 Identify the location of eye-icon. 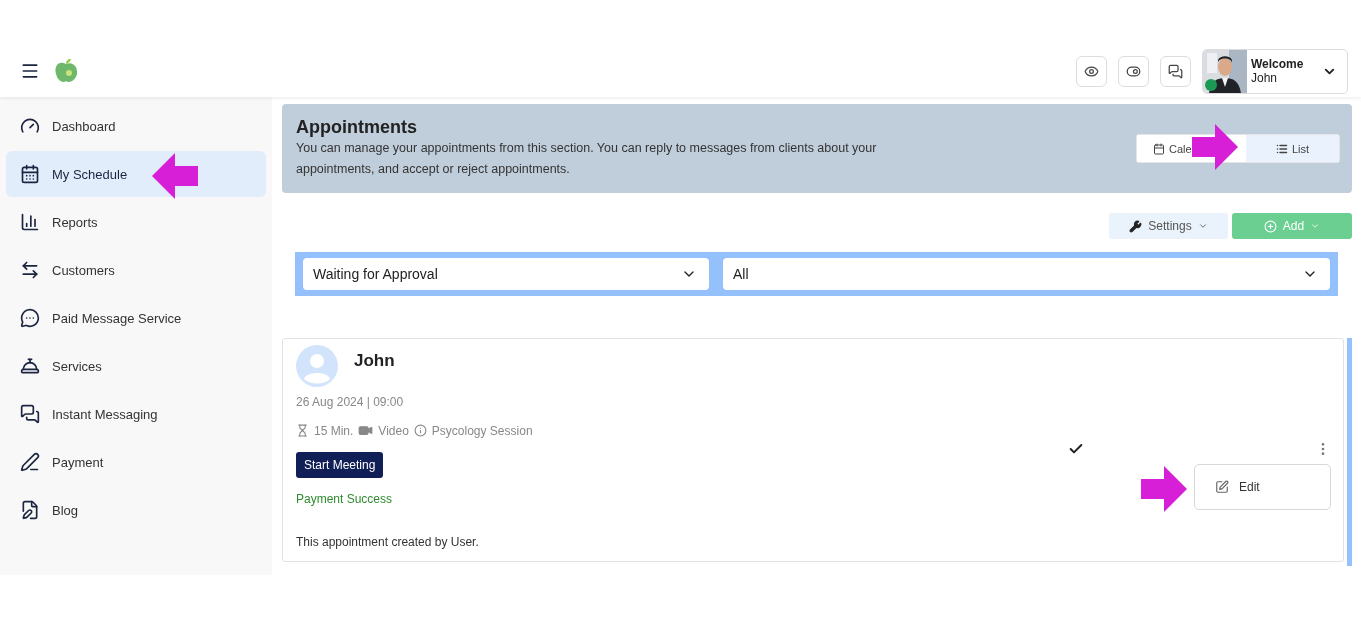
(1091, 71).